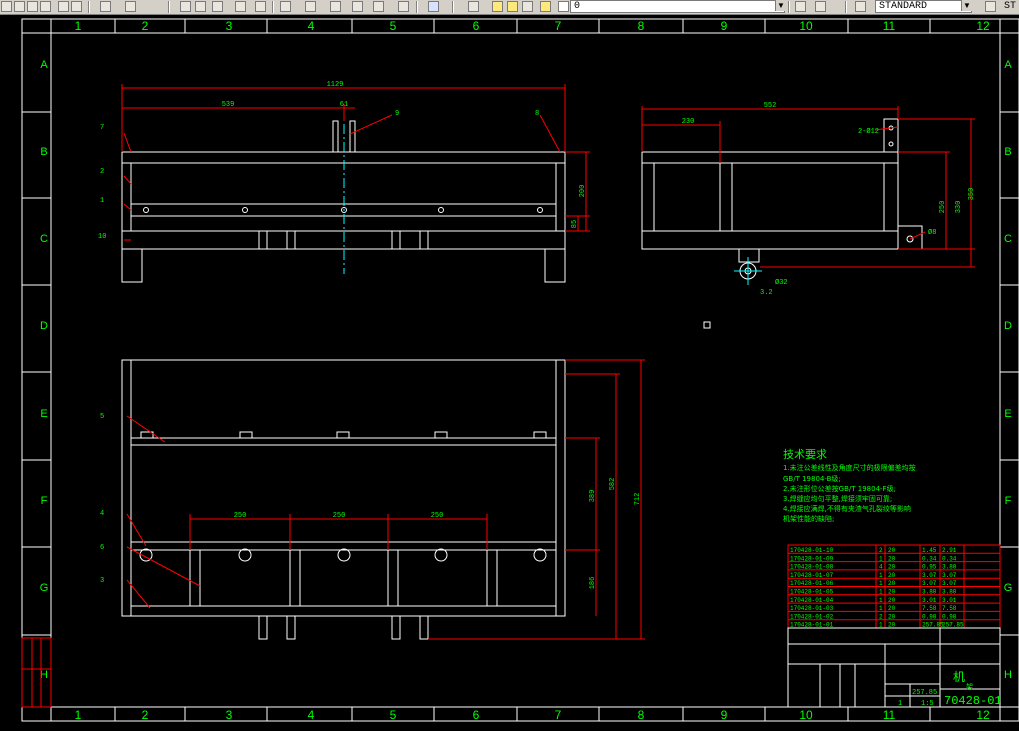 The width and height of the screenshot is (1019, 731). Describe the element at coordinates (860, 6) in the screenshot. I see `text-style-icon` at that location.